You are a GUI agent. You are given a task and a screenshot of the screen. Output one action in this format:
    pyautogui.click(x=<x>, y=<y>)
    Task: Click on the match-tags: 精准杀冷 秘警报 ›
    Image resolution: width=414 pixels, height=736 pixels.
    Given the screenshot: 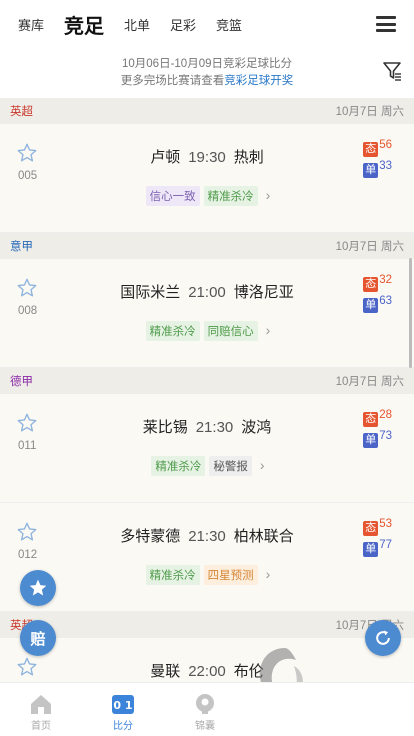 What is the action you would take?
    pyautogui.click(x=207, y=466)
    